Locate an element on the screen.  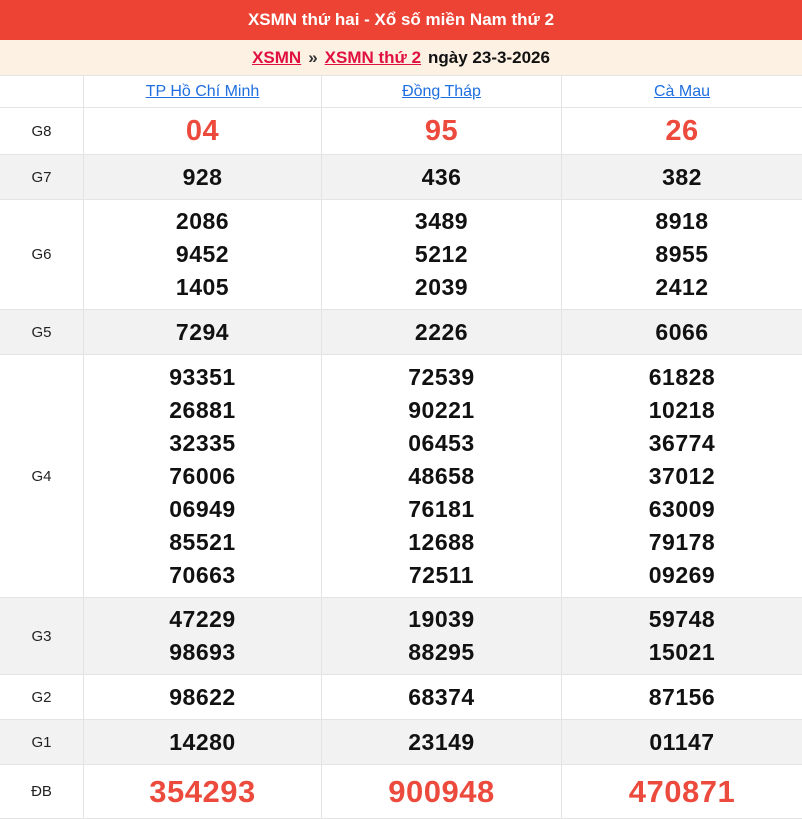
prize-number: 15021 is located at coordinates (682, 652).